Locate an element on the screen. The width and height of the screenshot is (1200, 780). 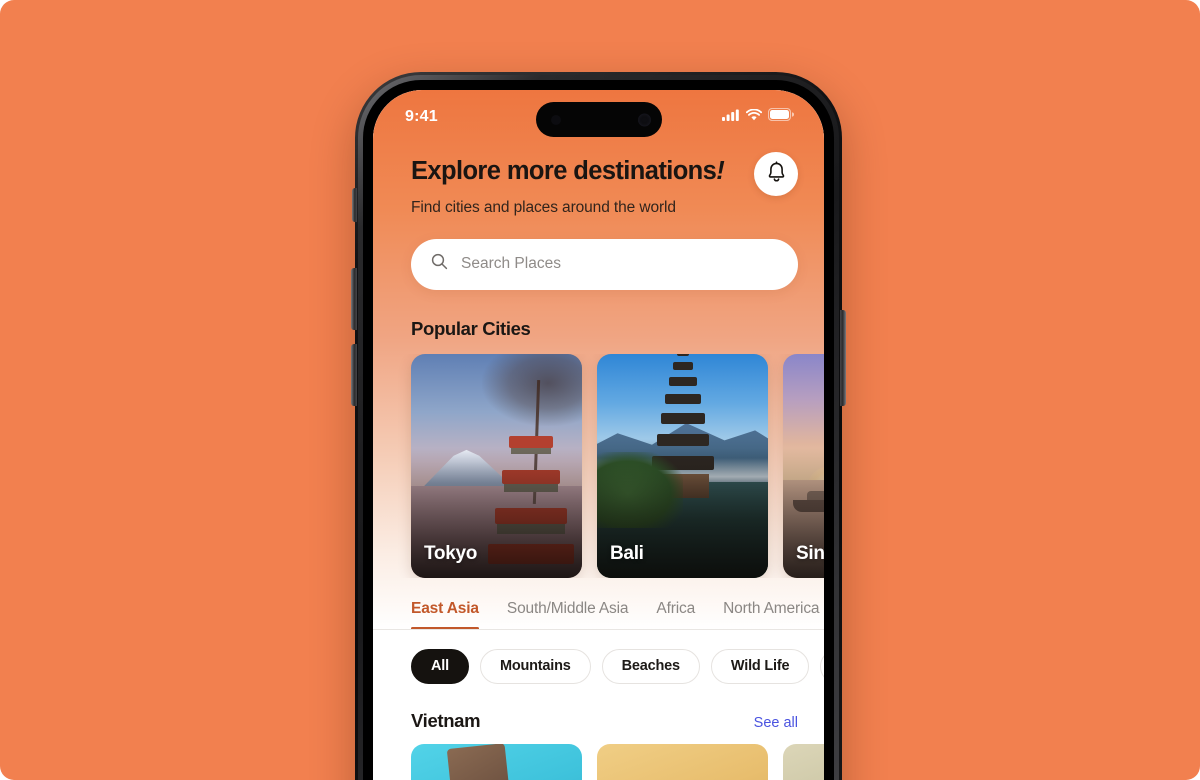
power-button is located at coordinates (843, 358).